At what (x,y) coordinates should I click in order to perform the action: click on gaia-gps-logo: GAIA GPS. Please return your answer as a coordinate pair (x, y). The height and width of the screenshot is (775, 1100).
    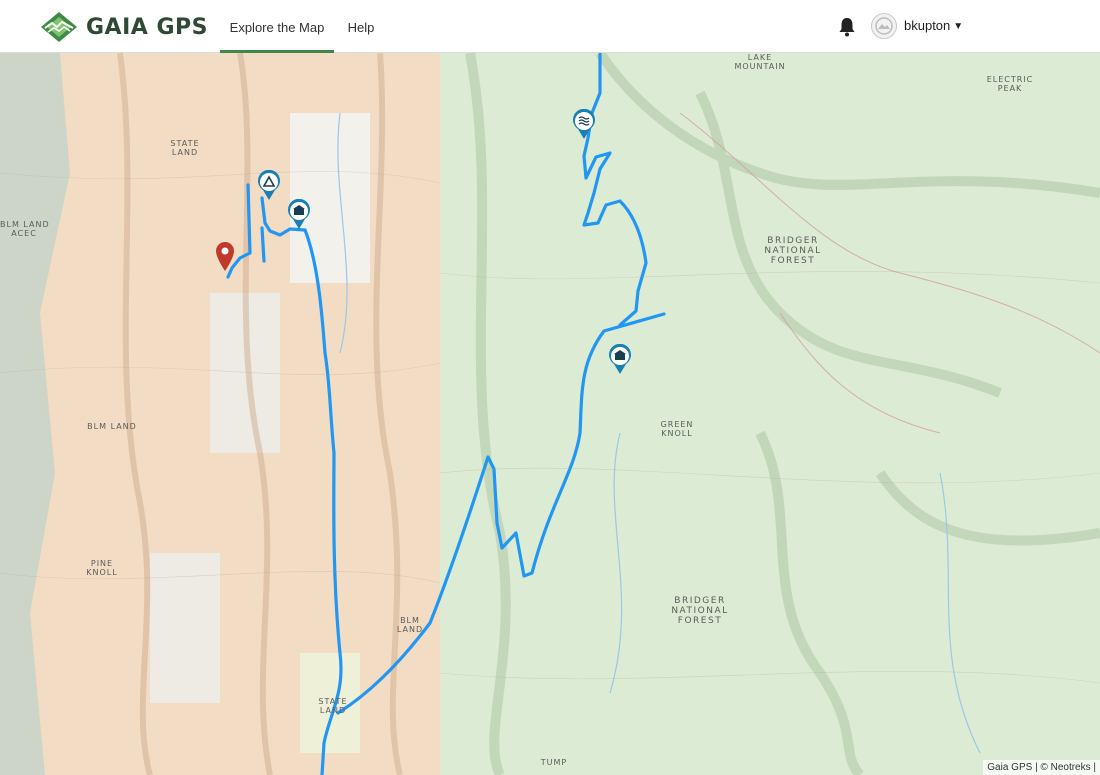
    Looking at the image, I should click on (124, 27).